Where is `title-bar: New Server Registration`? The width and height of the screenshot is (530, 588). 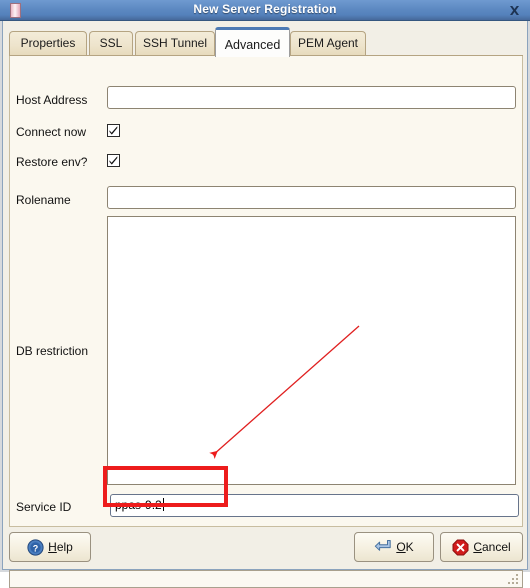 title-bar: New Server Registration is located at coordinates (265, 10).